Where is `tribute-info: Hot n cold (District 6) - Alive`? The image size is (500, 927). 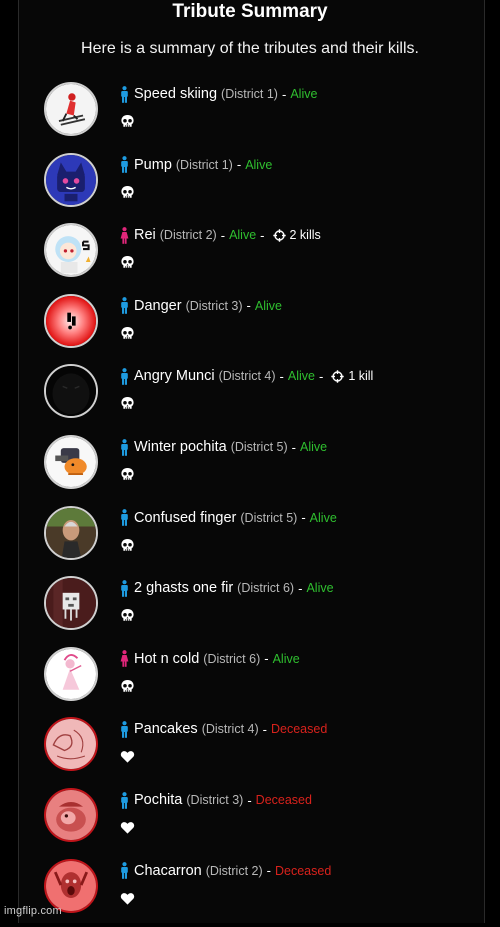 tribute-info: Hot n cold (District 6) - Alive is located at coordinates (210, 659).